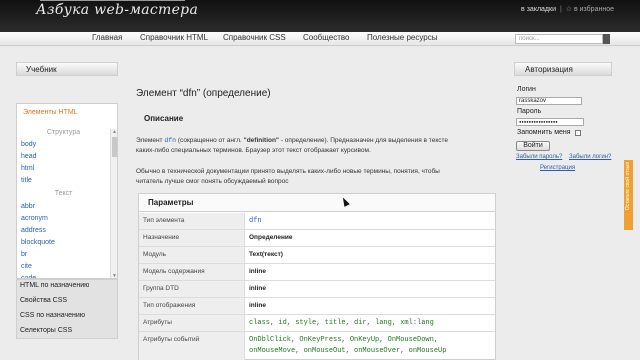  What do you see at coordinates (539, 157) in the screenshot?
I see `forgot-password-link: Забыли пароль?` at bounding box center [539, 157].